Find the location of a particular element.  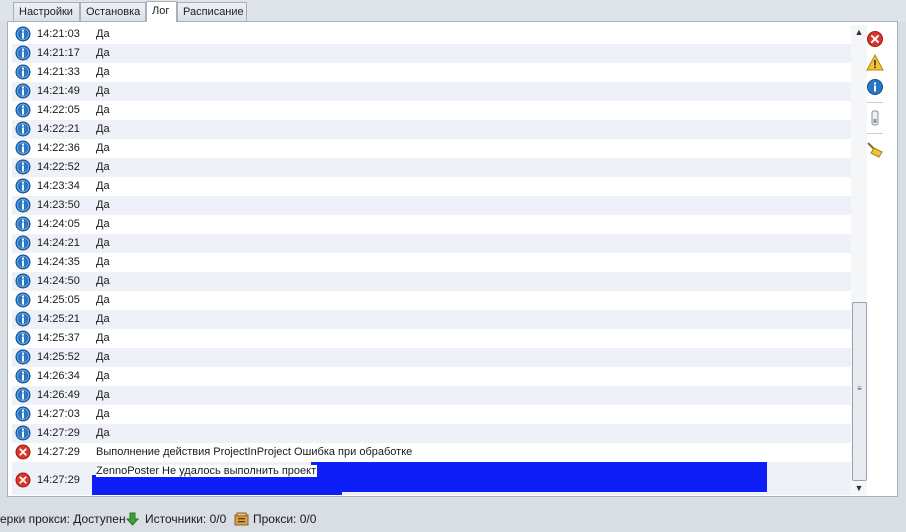

clear-log-icon is located at coordinates (875, 149).